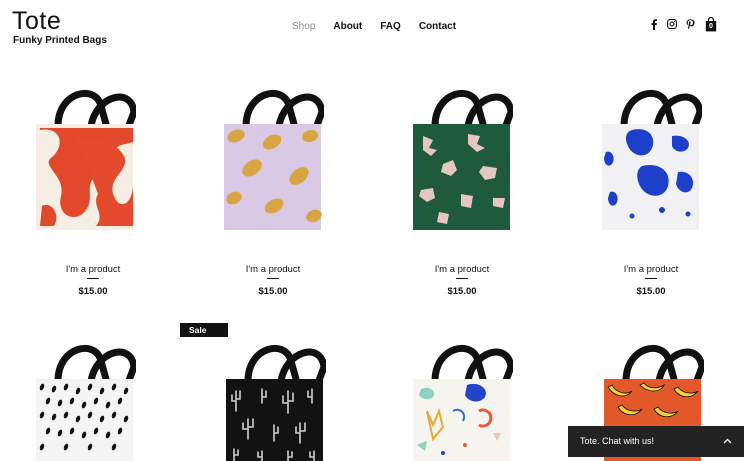  I want to click on cart-count: 0, so click(711, 26).